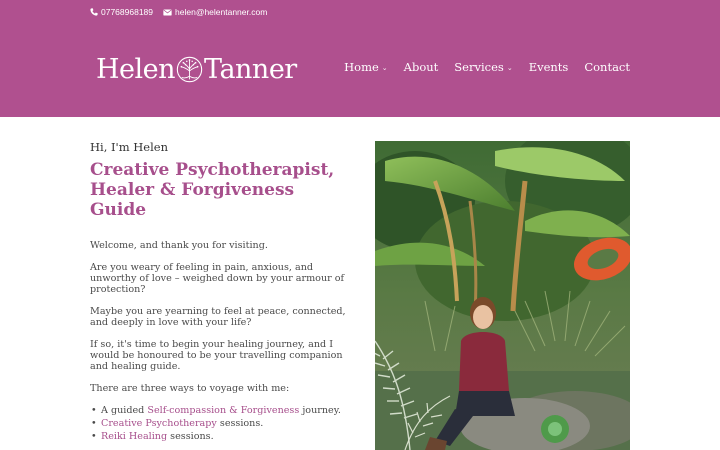 This screenshot has height=450, width=720. What do you see at coordinates (479, 67) in the screenshot?
I see `nav-label: Services` at bounding box center [479, 67].